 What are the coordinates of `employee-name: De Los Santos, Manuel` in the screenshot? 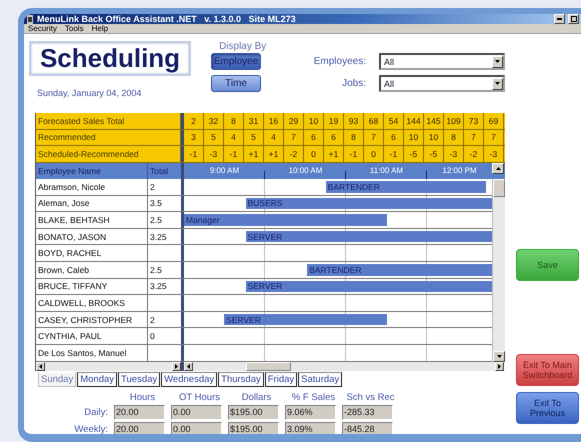 It's located at (92, 352).